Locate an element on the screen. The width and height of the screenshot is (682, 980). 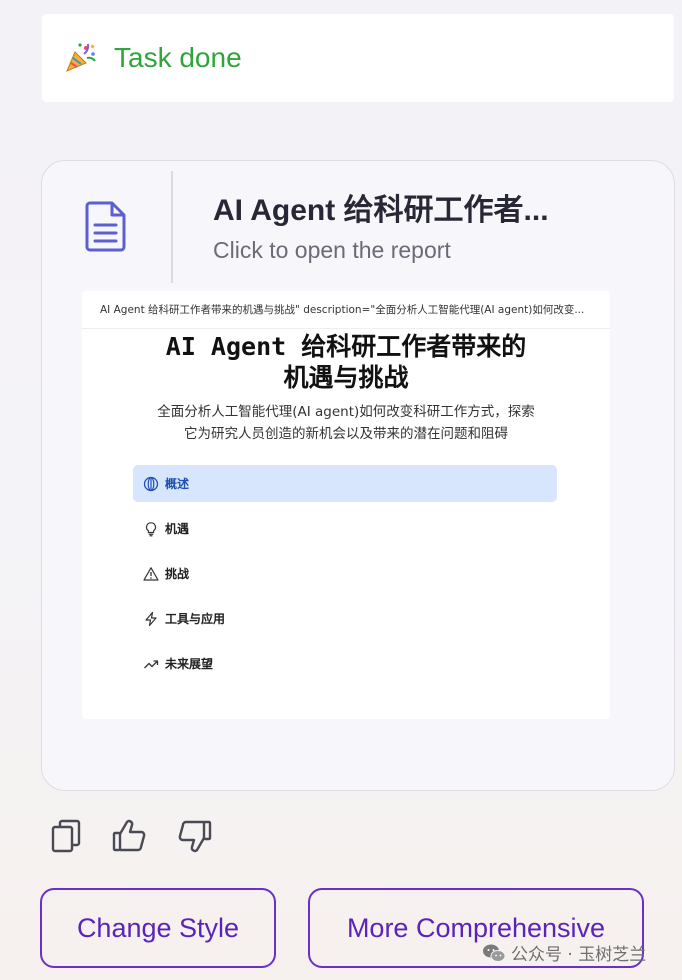
document-icon is located at coordinates (105, 226).